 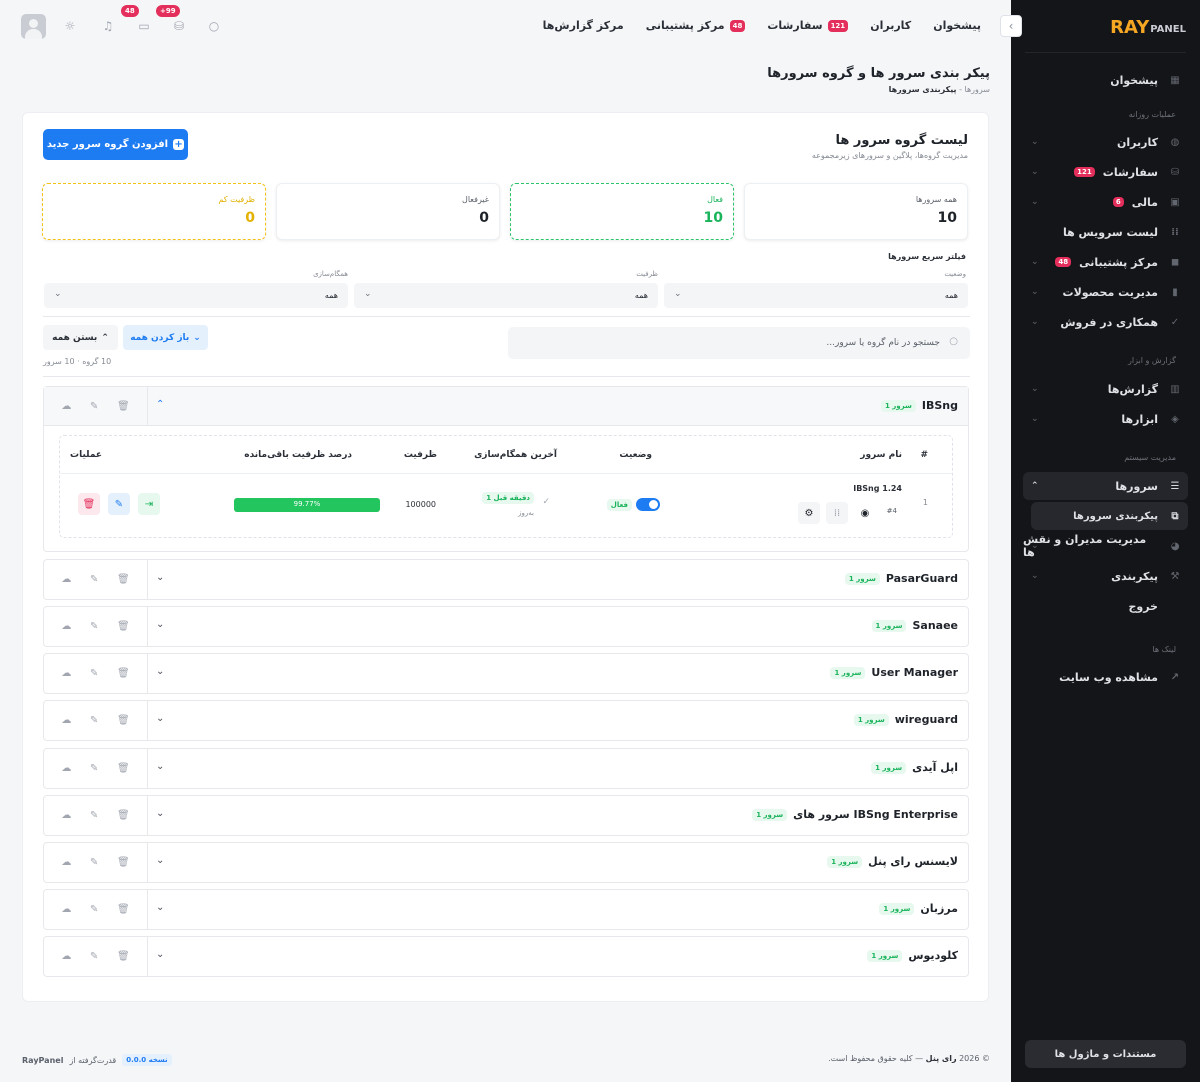 I want to click on breadcrumb-parent: سرورها, so click(x=978, y=89).